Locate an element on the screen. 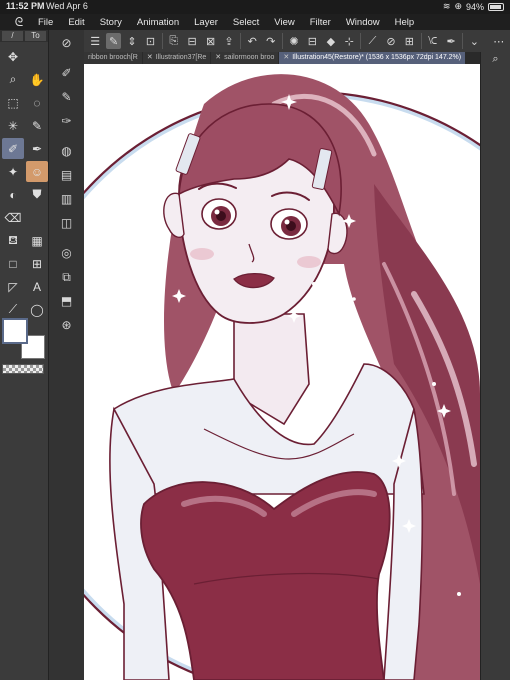 The image size is (510, 680). menu-animation: Animation is located at coordinates (158, 22).